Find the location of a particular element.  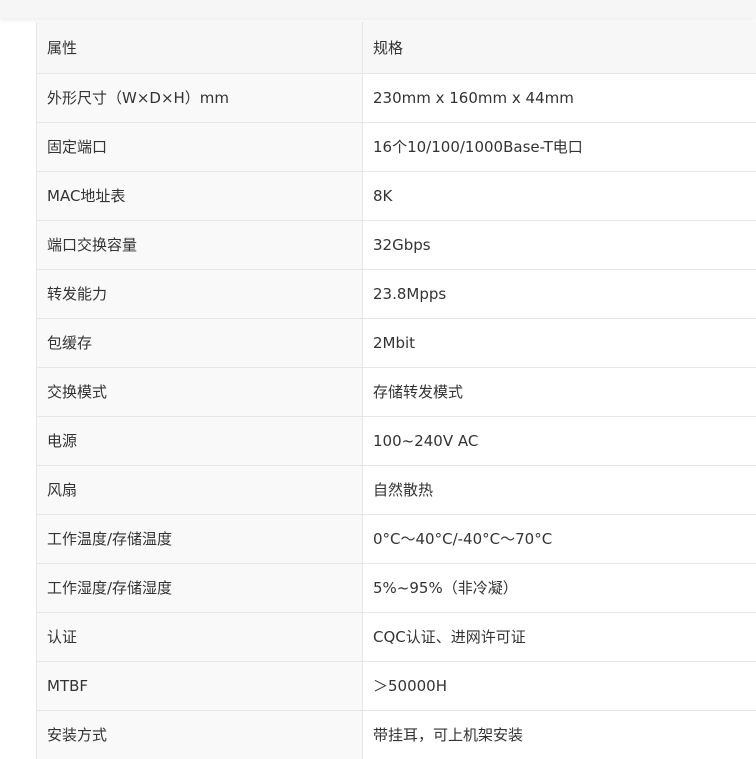

row-key: 交换模式 is located at coordinates (199, 391).